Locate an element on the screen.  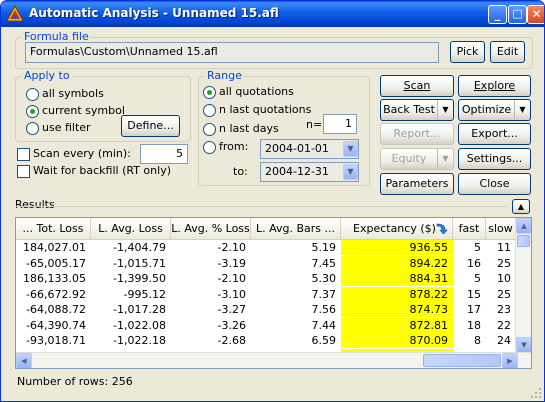
to-date-dropdown-icon: ▼ is located at coordinates (350, 172).